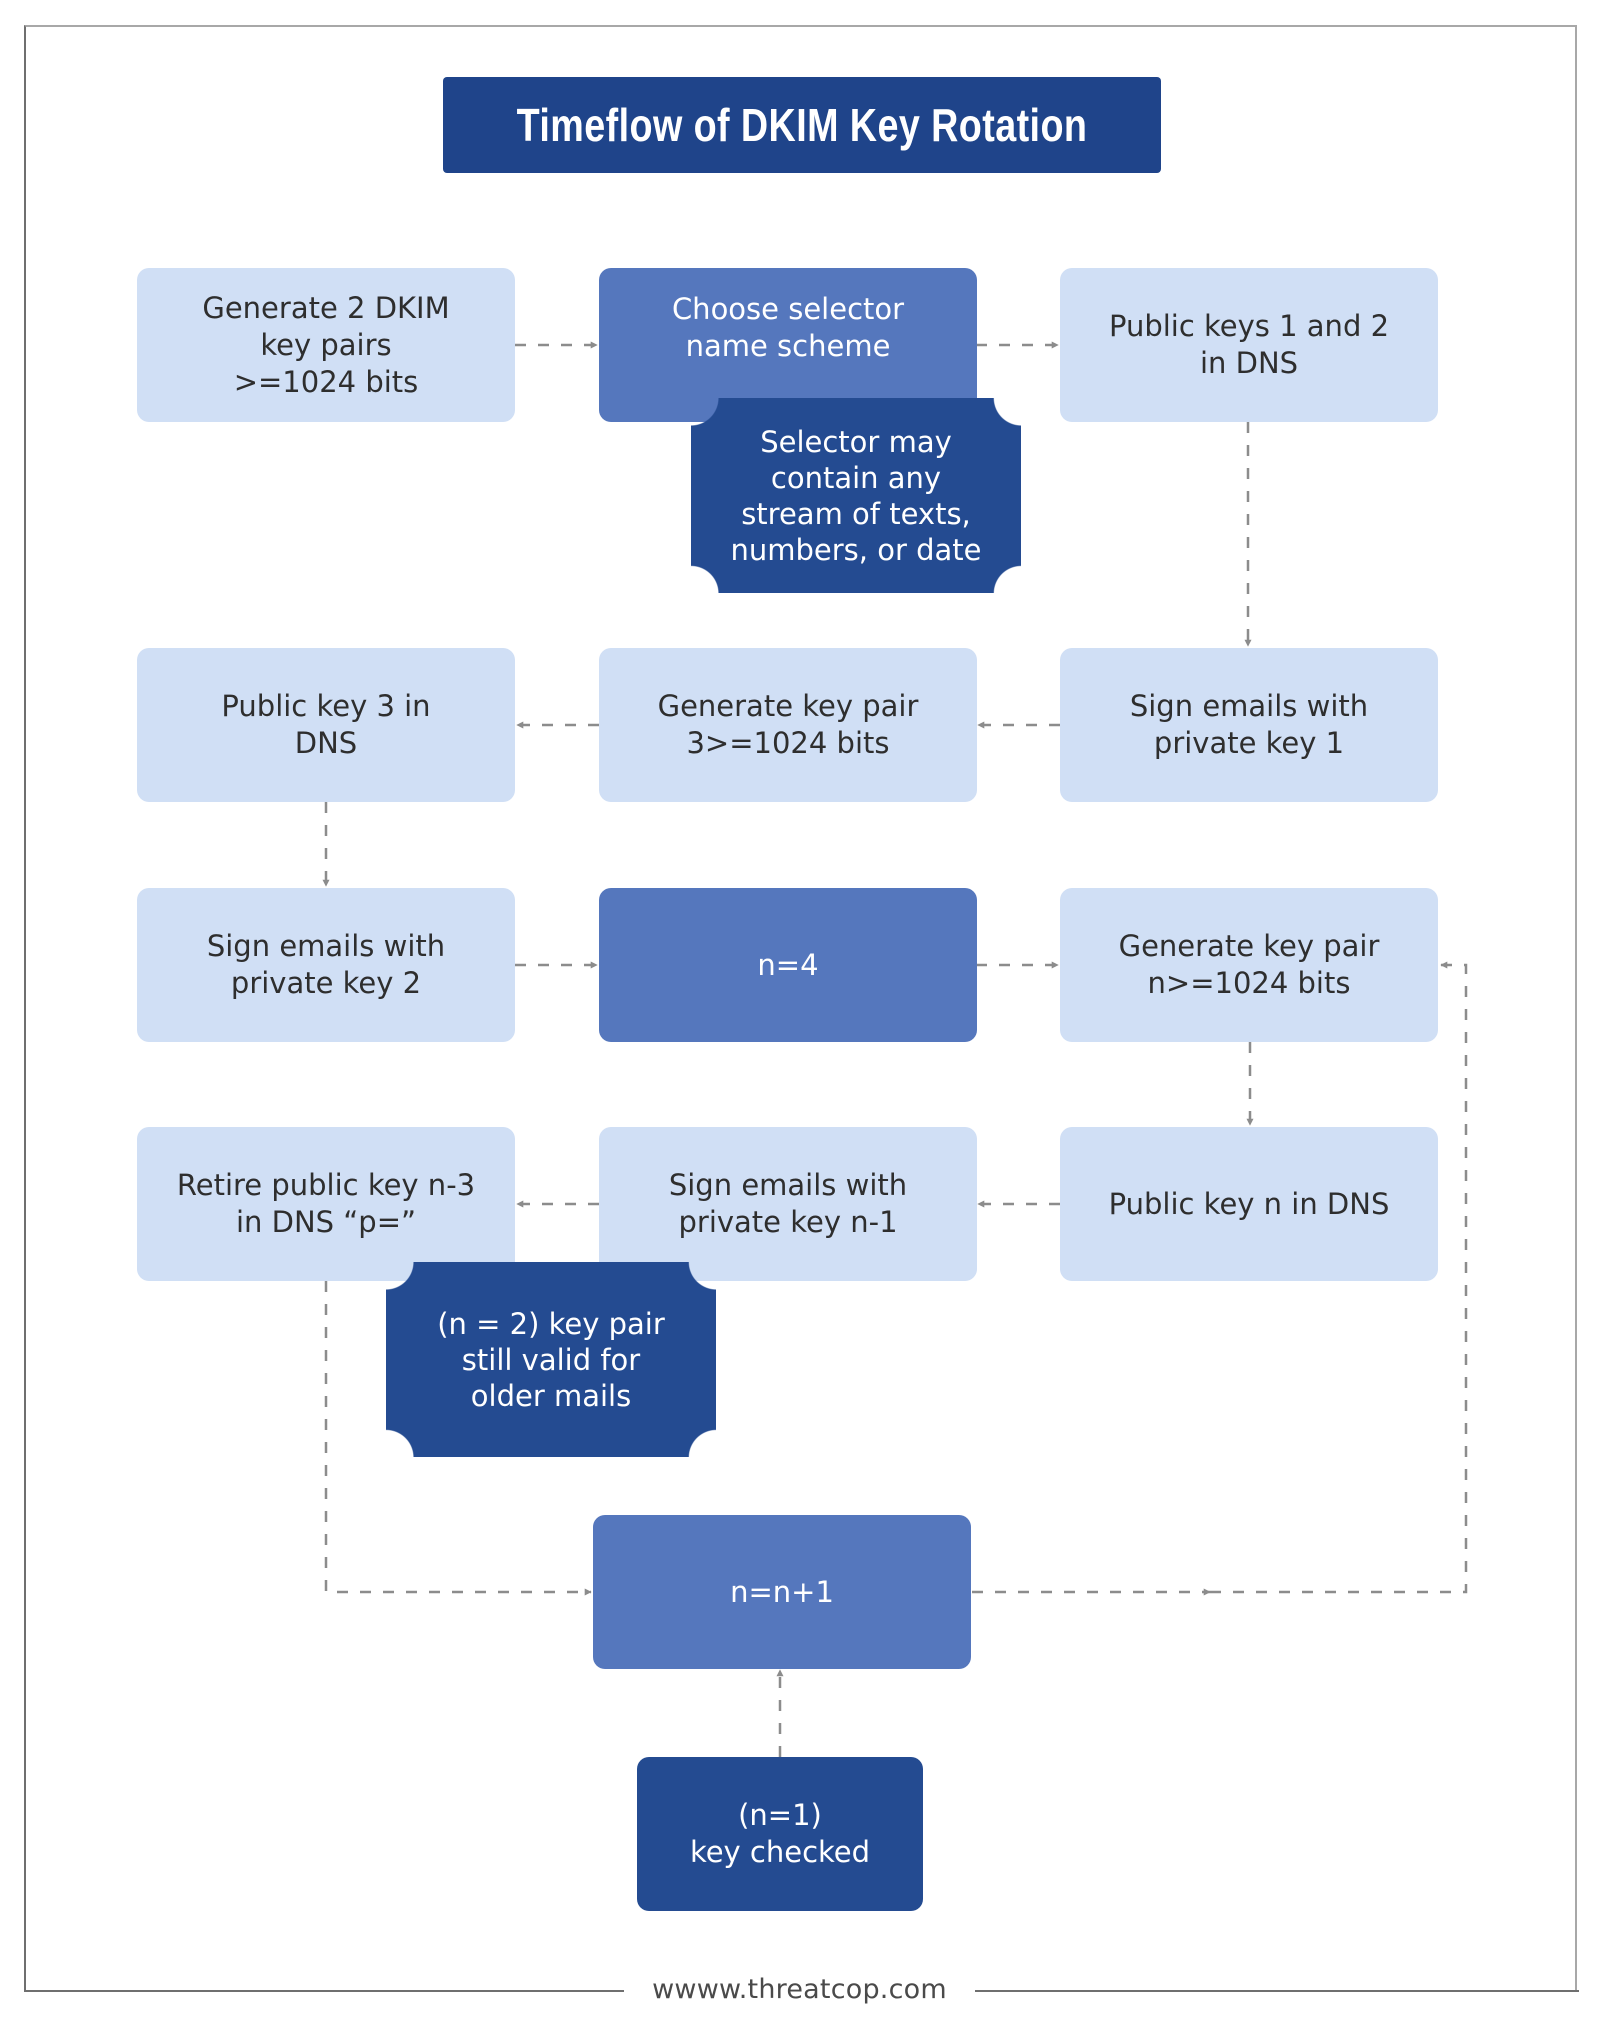 The height and width of the screenshot is (2023, 1602). I want to click on node-label: Sign emails with private key 1, so click(1249, 724).